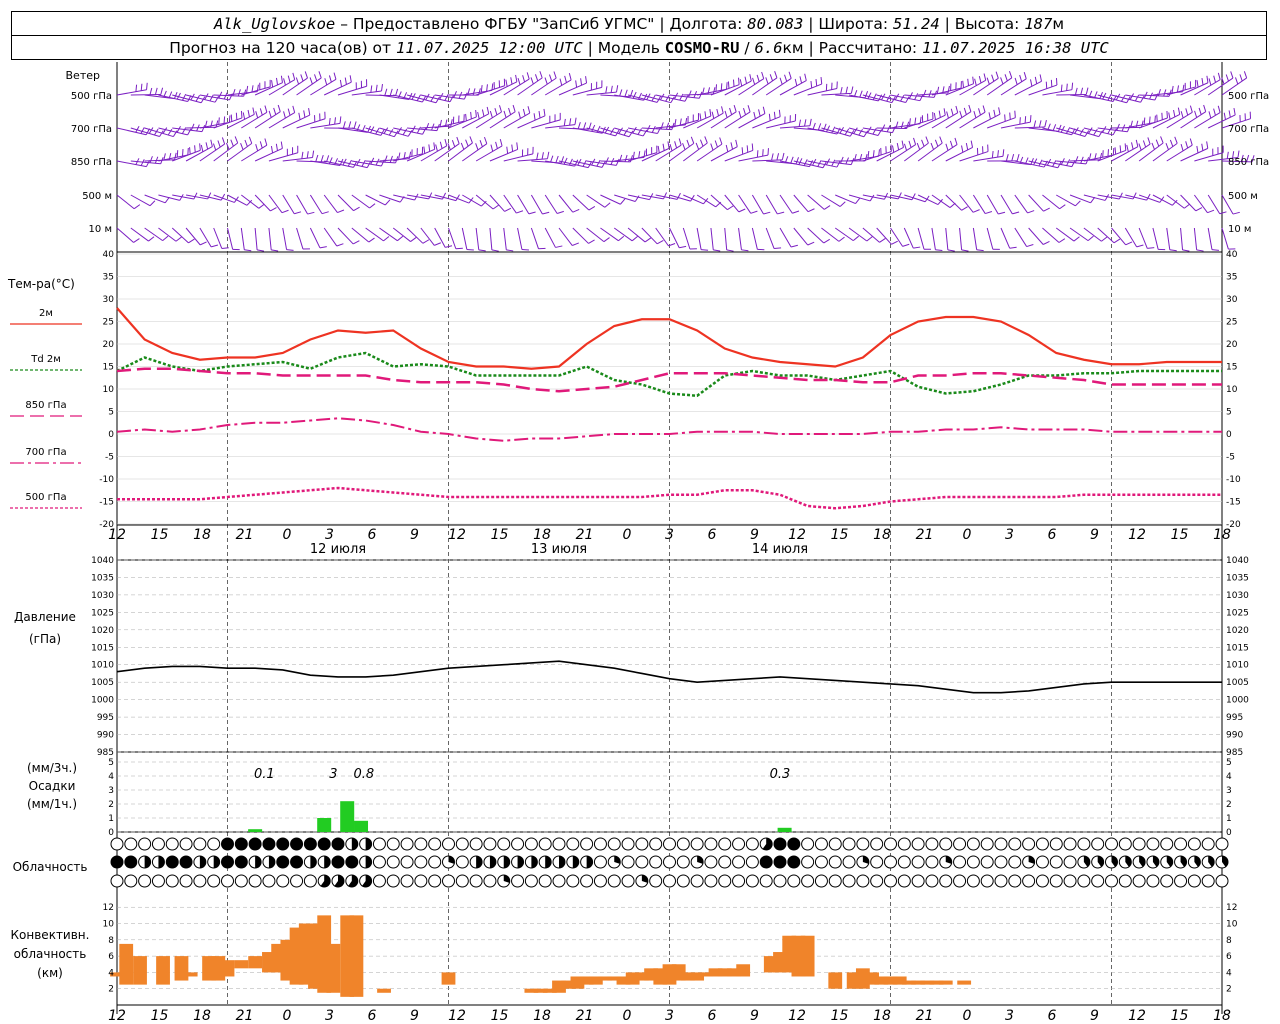 This screenshot has width=1280, height=1024. What do you see at coordinates (542, 1016) in the screenshot?
I see `time-tick-label-bottom: 18` at bounding box center [542, 1016].